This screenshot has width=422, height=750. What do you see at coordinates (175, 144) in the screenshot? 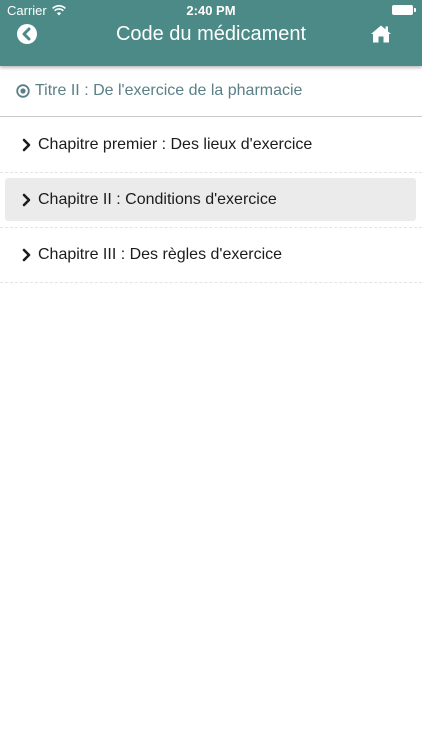
I see `chapter-label: Chapitre premier : Des lieux d'exercice` at bounding box center [175, 144].